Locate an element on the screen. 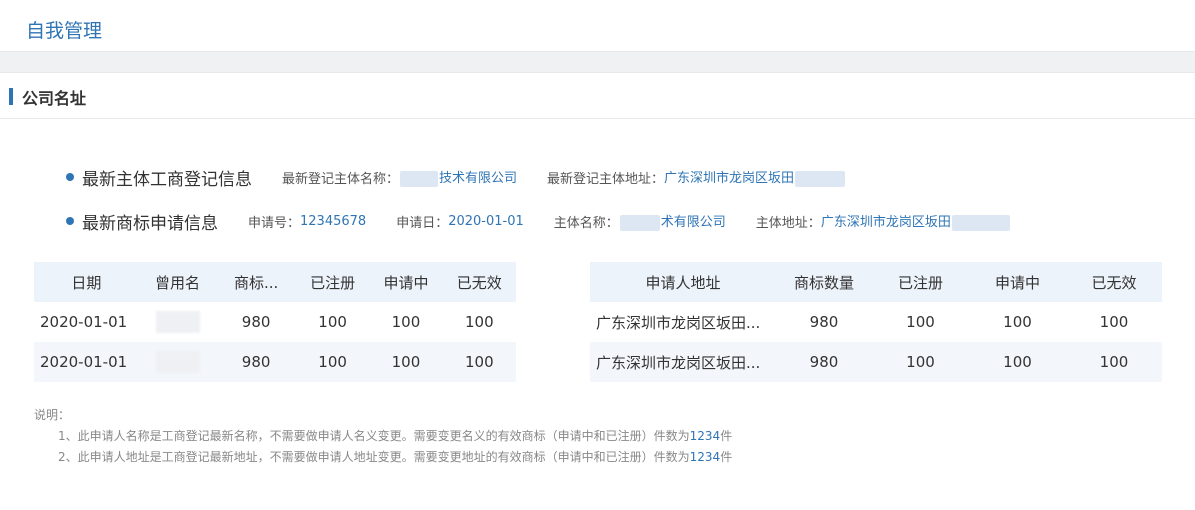 This screenshot has height=510, width=1195. business-address-value: 广东深圳市龙岗区坂田 is located at coordinates (755, 177).